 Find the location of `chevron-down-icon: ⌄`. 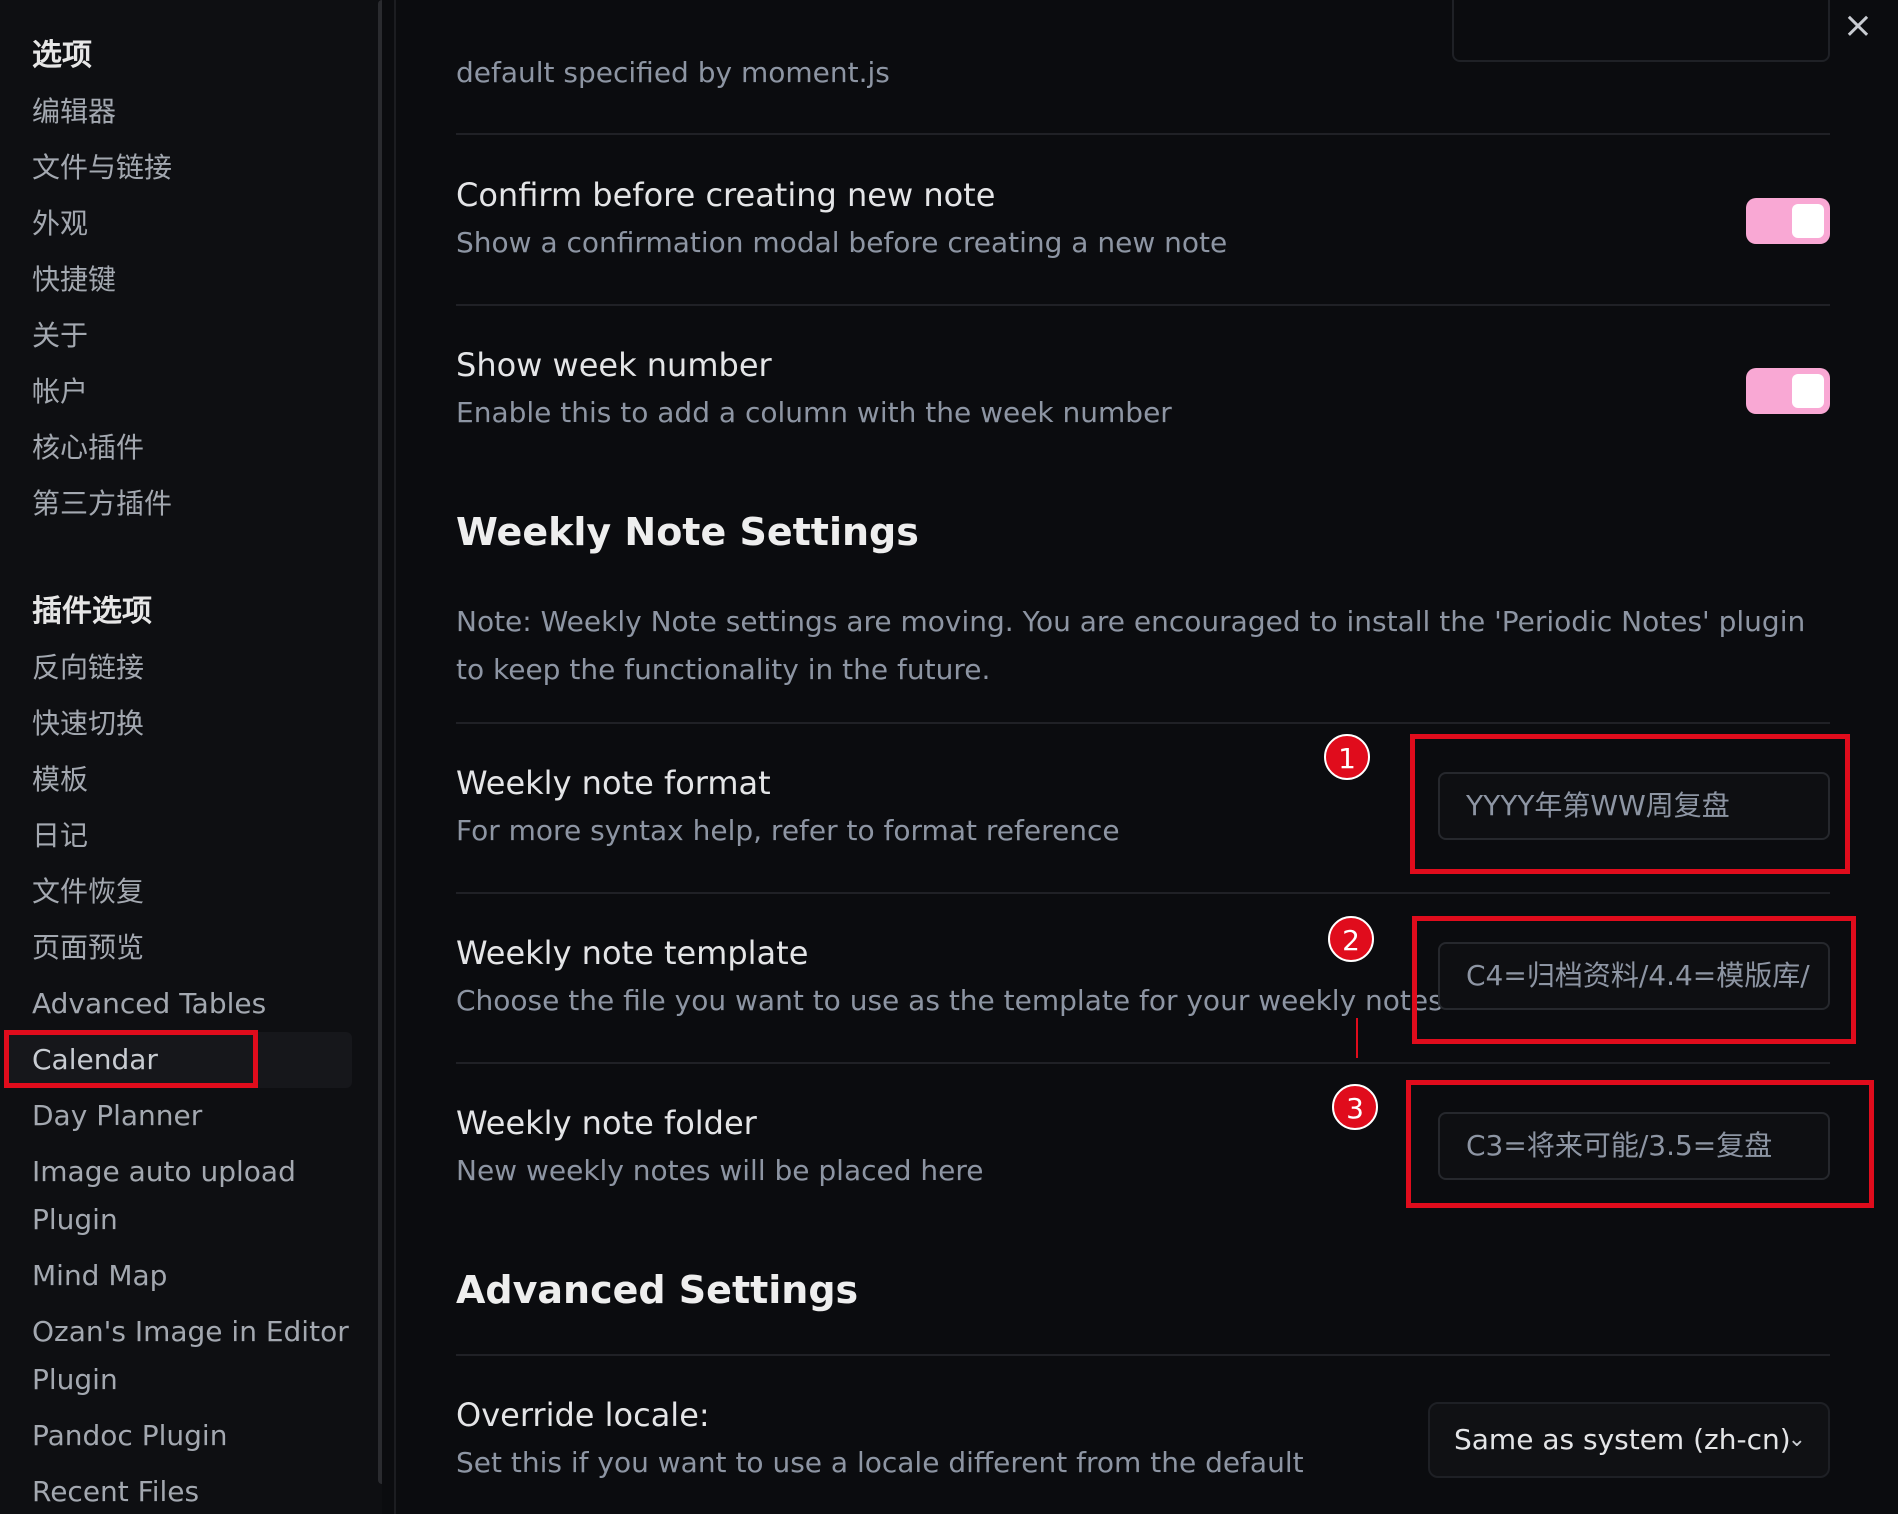

chevron-down-icon: ⌄ is located at coordinates (1796, 1439).